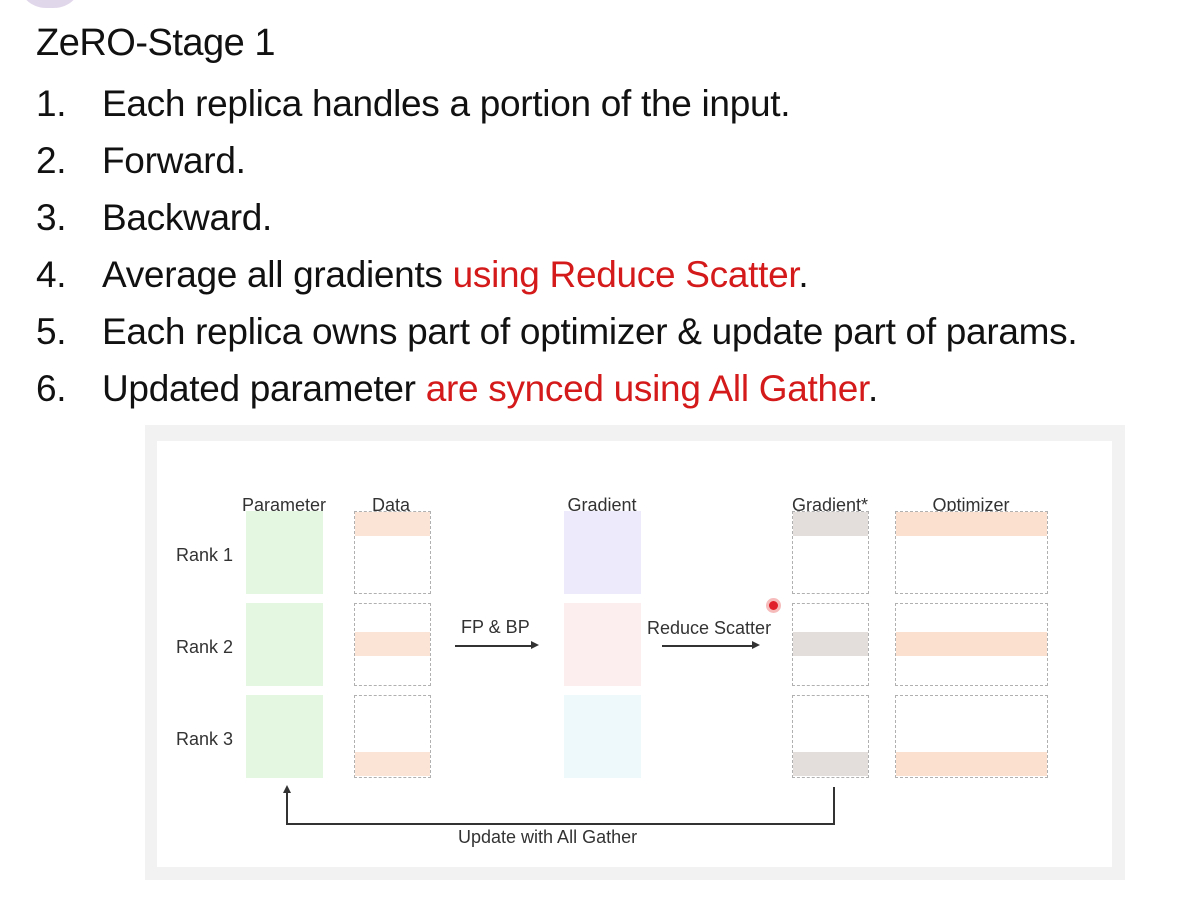 The image size is (1194, 897). Describe the element at coordinates (287, 789) in the screenshot. I see `all-gather-arrow-head` at that location.